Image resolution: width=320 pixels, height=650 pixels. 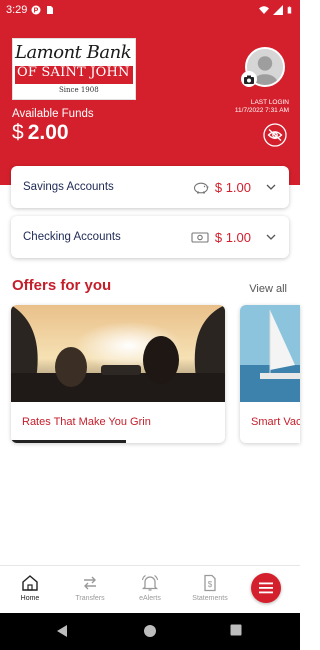 I want to click on logo-since: Since 1908, so click(x=79, y=90).